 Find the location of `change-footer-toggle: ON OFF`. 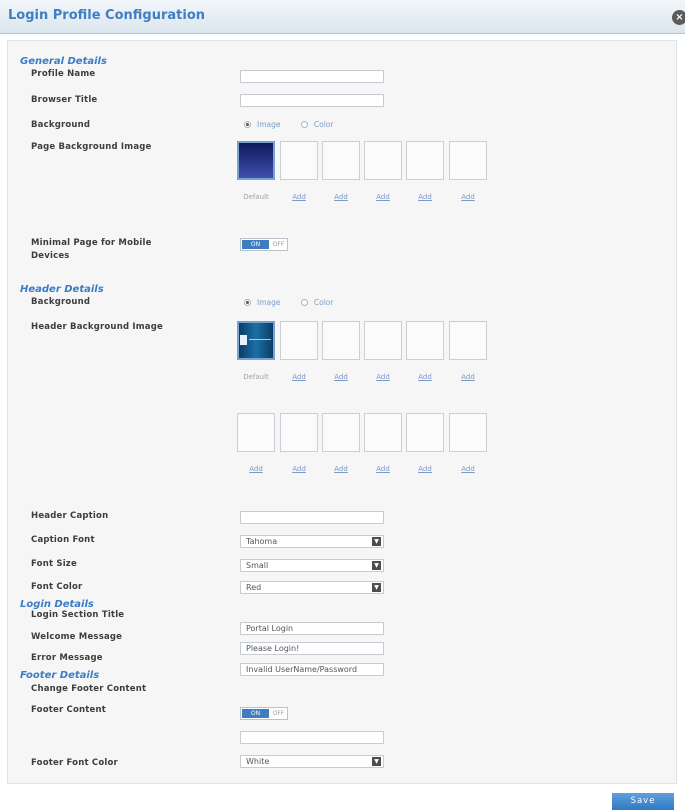

change-footer-toggle: ON OFF is located at coordinates (264, 713).